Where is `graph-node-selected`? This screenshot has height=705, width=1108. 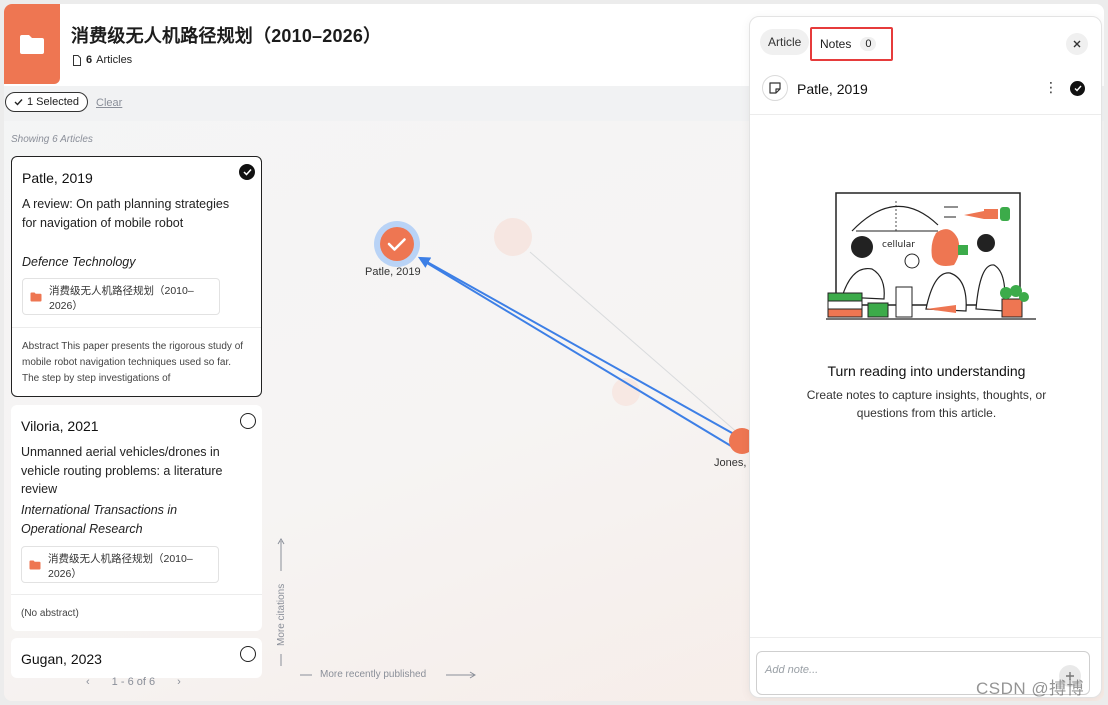 graph-node-selected is located at coordinates (397, 244).